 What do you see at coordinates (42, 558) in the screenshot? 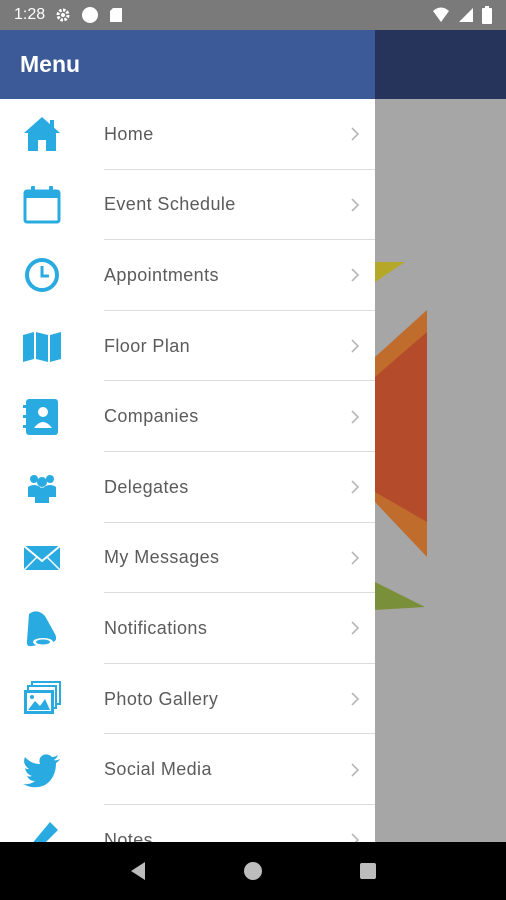
I see `envelope-icon` at bounding box center [42, 558].